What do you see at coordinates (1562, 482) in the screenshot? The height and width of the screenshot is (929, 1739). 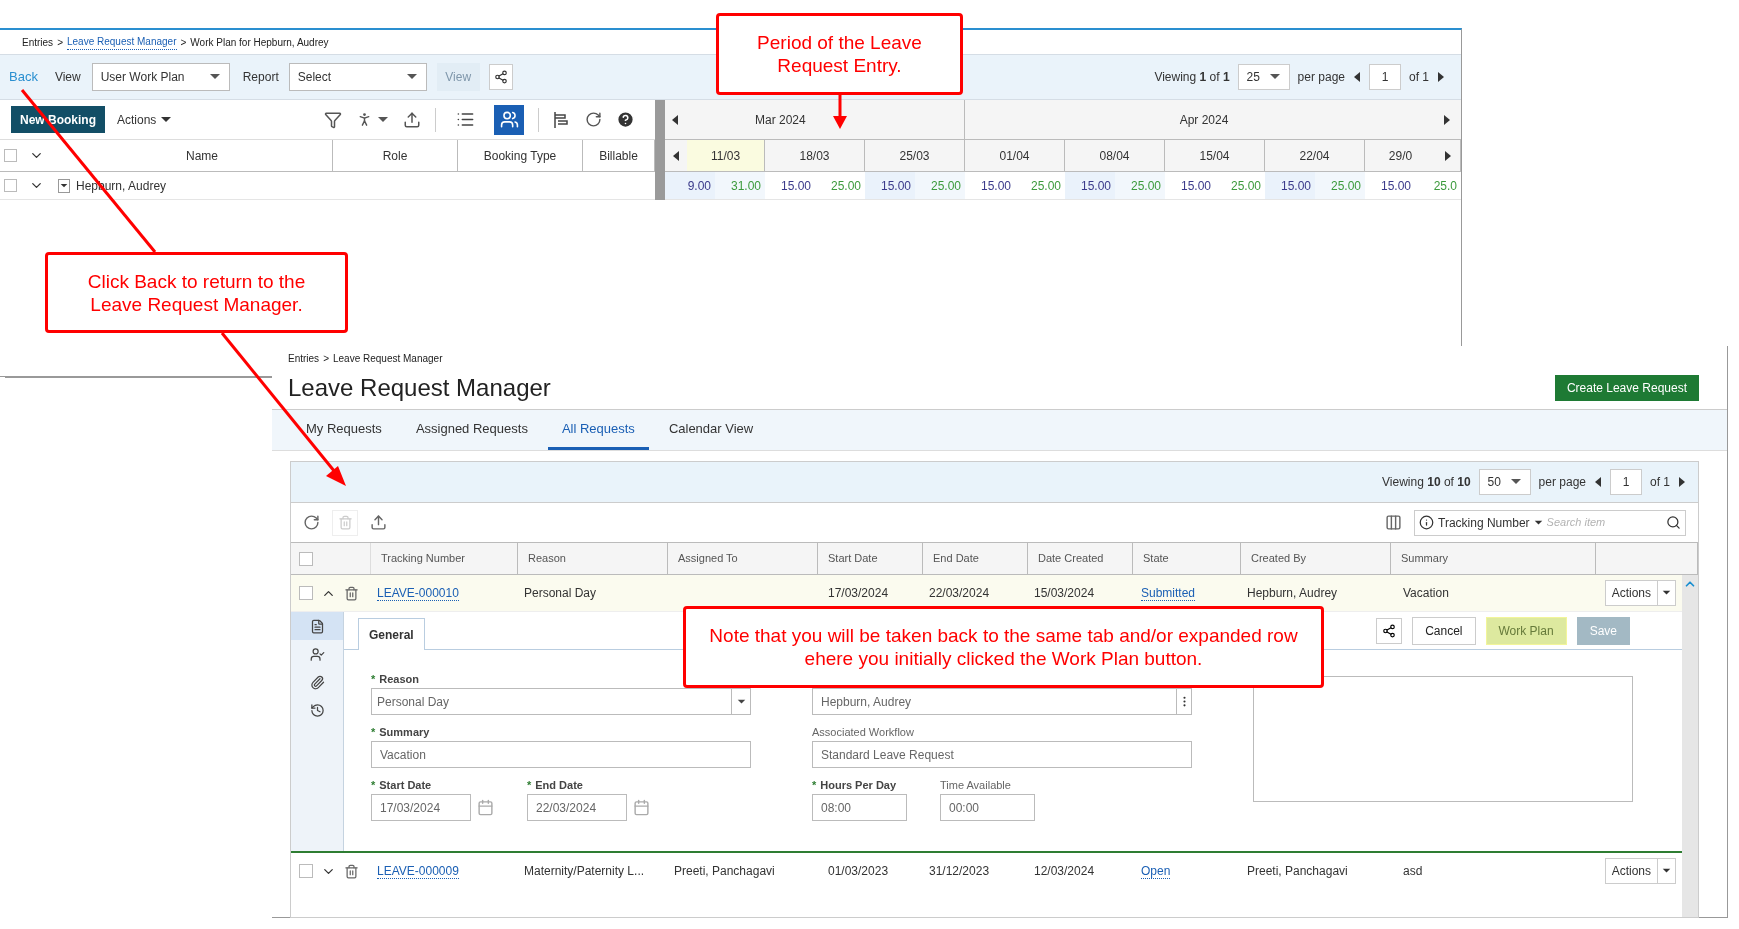 I see `per-page-label: per page` at bounding box center [1562, 482].